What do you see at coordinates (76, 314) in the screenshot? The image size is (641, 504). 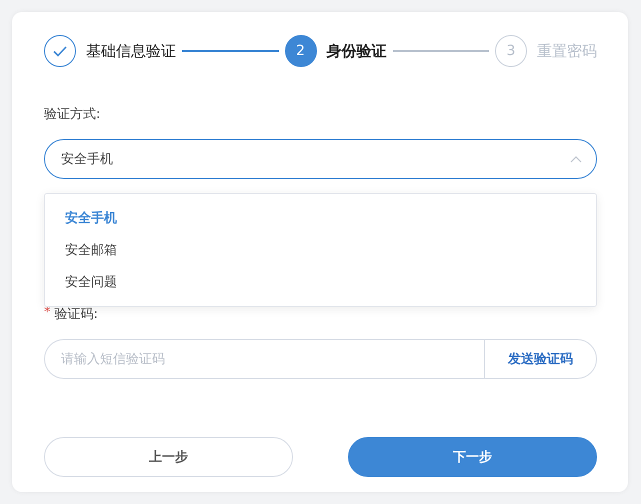 I see `field-label: 验证码:` at bounding box center [76, 314].